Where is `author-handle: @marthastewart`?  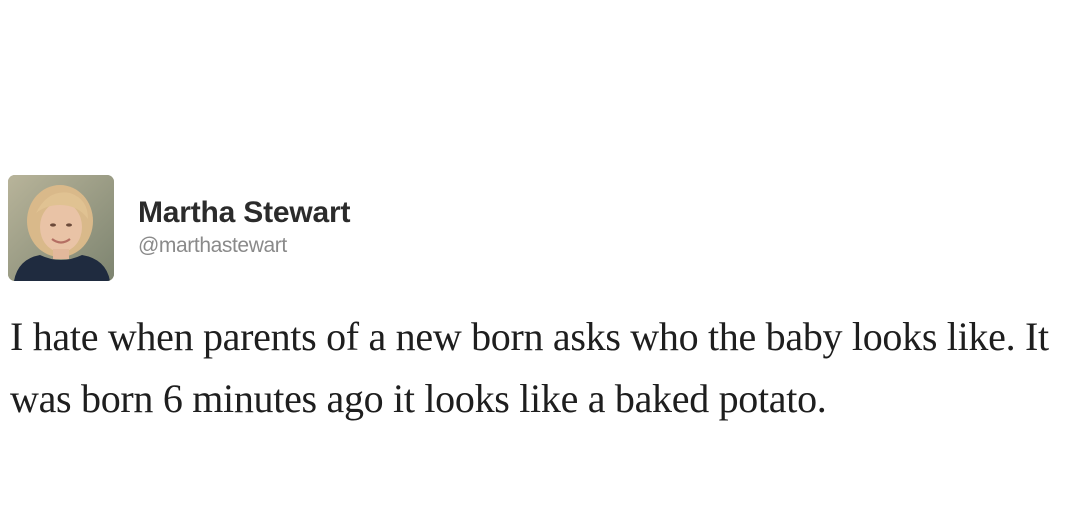 author-handle: @marthastewart is located at coordinates (244, 246).